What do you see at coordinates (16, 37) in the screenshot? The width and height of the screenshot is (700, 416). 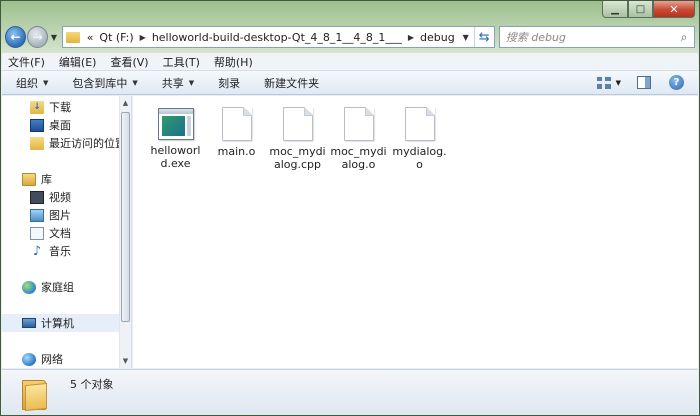 I see `back-button: ←` at bounding box center [16, 37].